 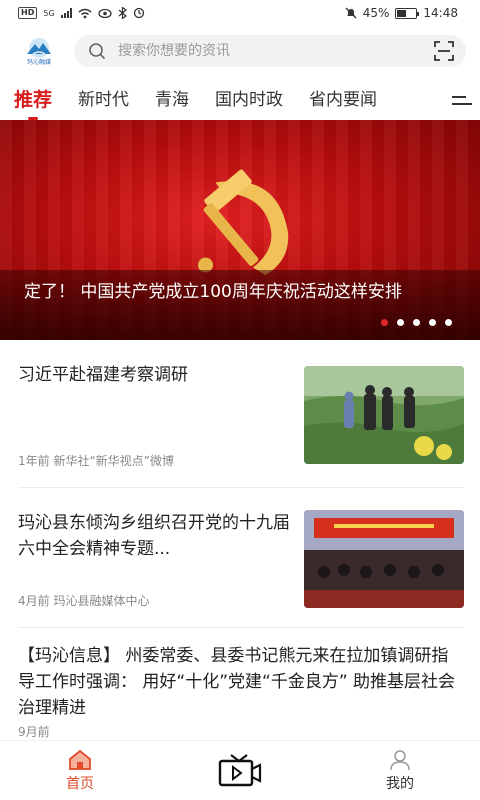 I want to click on nav-home: 首页, so click(x=80, y=770).